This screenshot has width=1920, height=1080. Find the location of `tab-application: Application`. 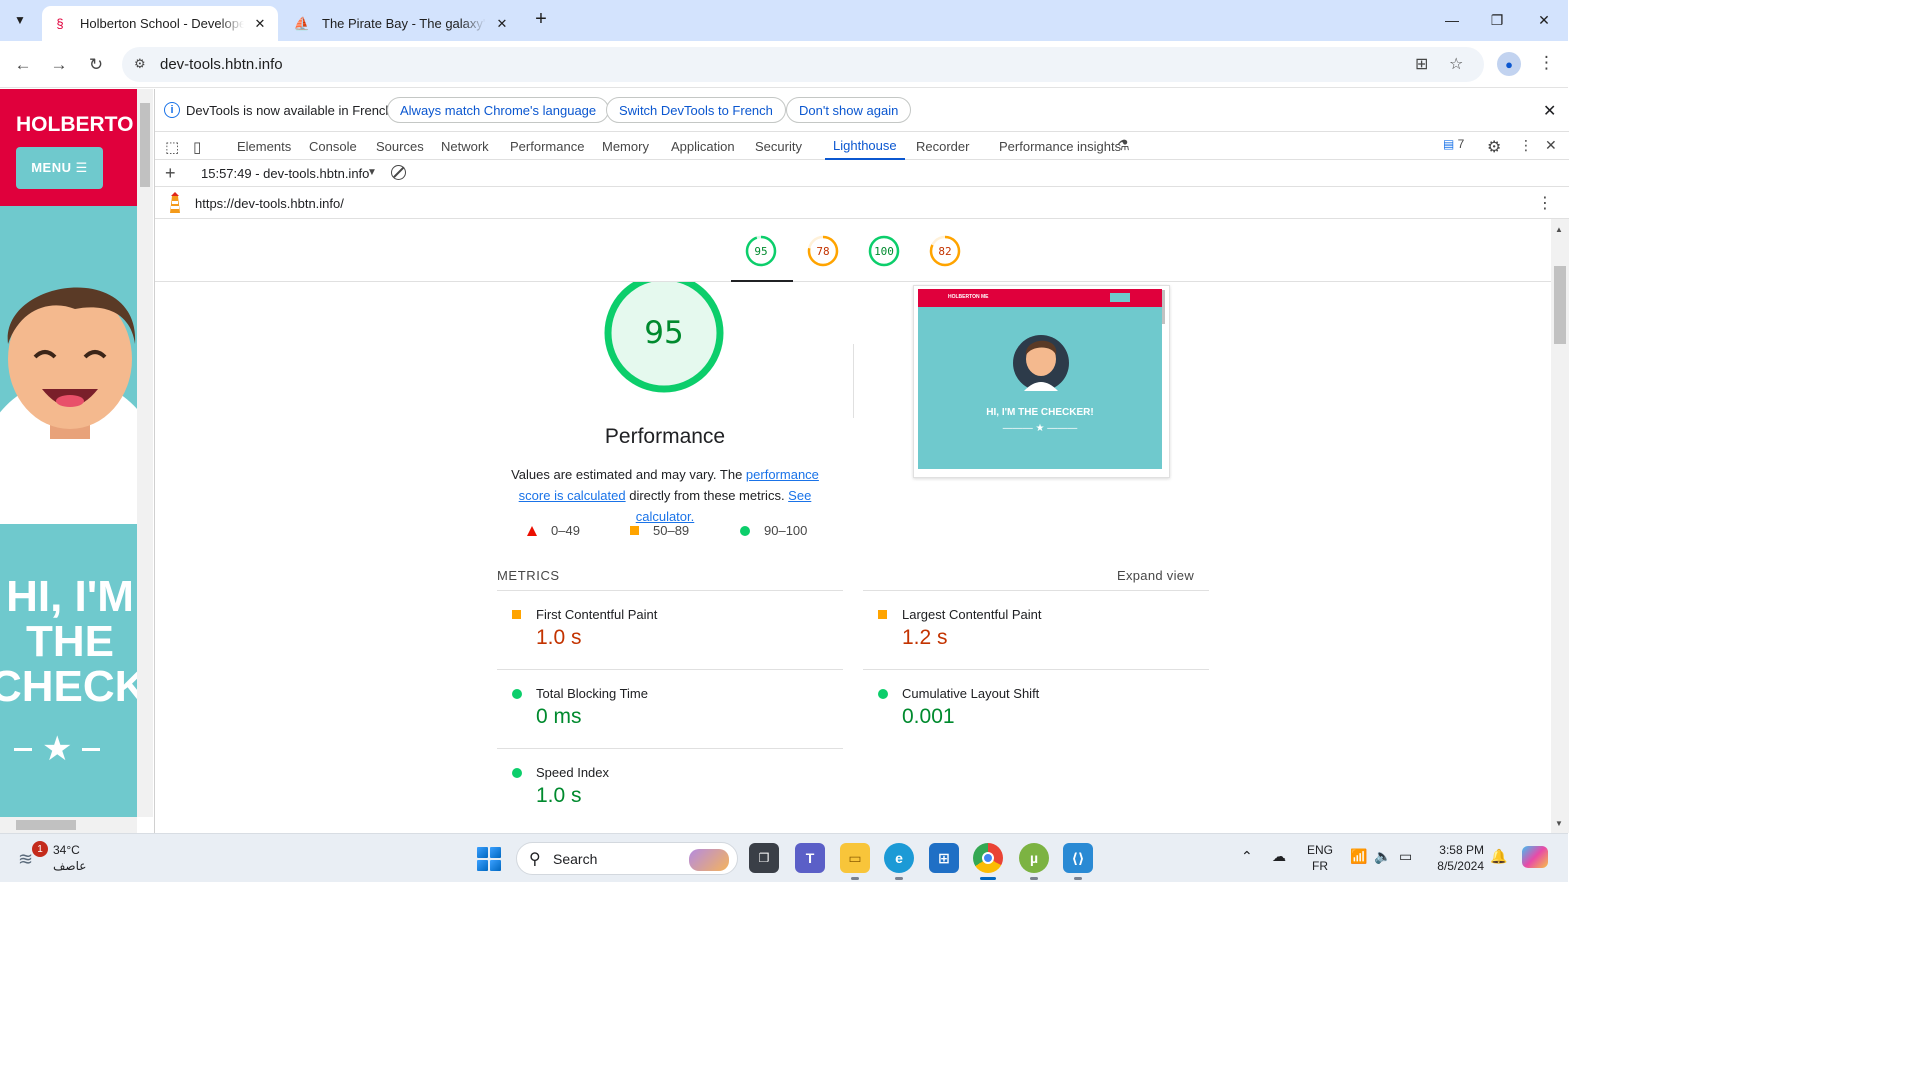

tab-application: Application is located at coordinates (703, 146).